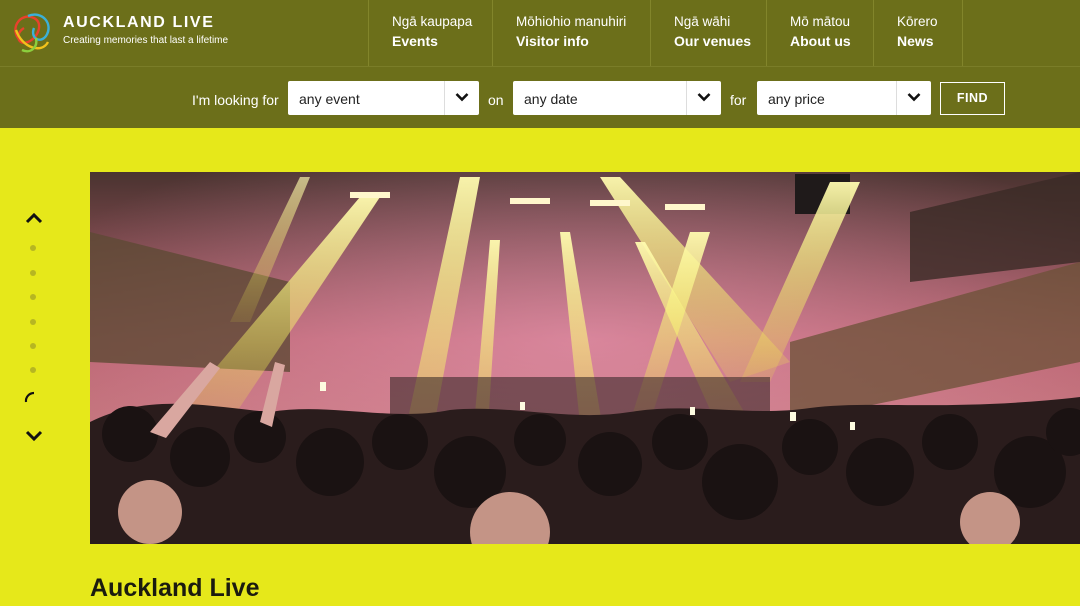 The width and height of the screenshot is (1080, 606). I want to click on nav-item-label: About us, so click(820, 41).